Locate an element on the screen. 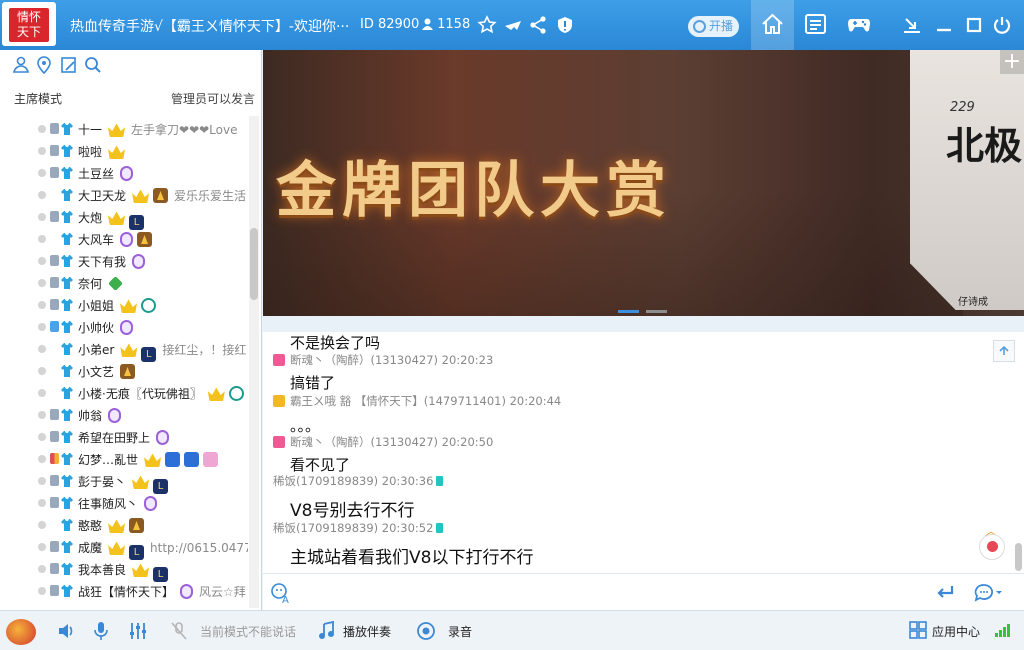 Image resolution: width=1024 pixels, height=650 pixels. flower-gift-button is located at coordinates (992, 547).